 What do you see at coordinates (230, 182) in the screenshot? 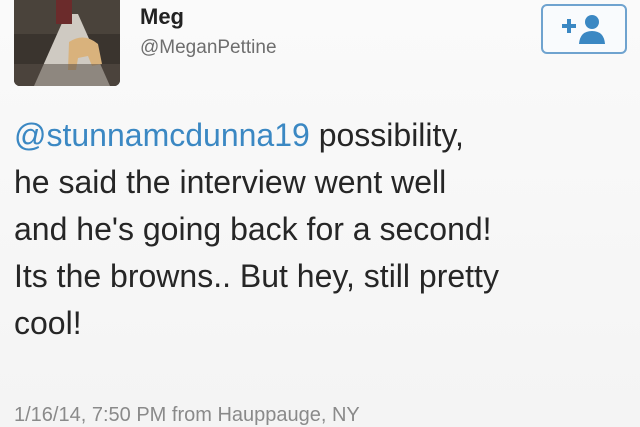
I see `tweet-line-2: he said the interview went well` at bounding box center [230, 182].